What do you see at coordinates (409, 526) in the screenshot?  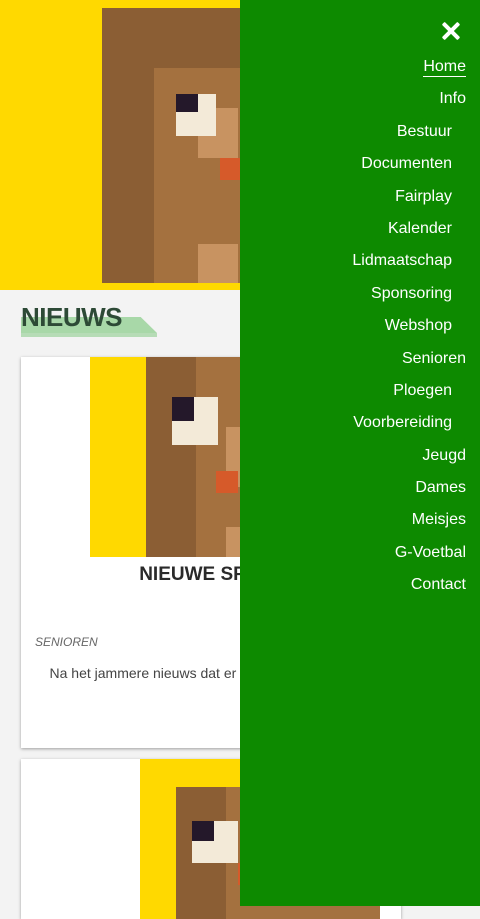 I see `menu-item-meisjes: Meisjes` at bounding box center [409, 526].